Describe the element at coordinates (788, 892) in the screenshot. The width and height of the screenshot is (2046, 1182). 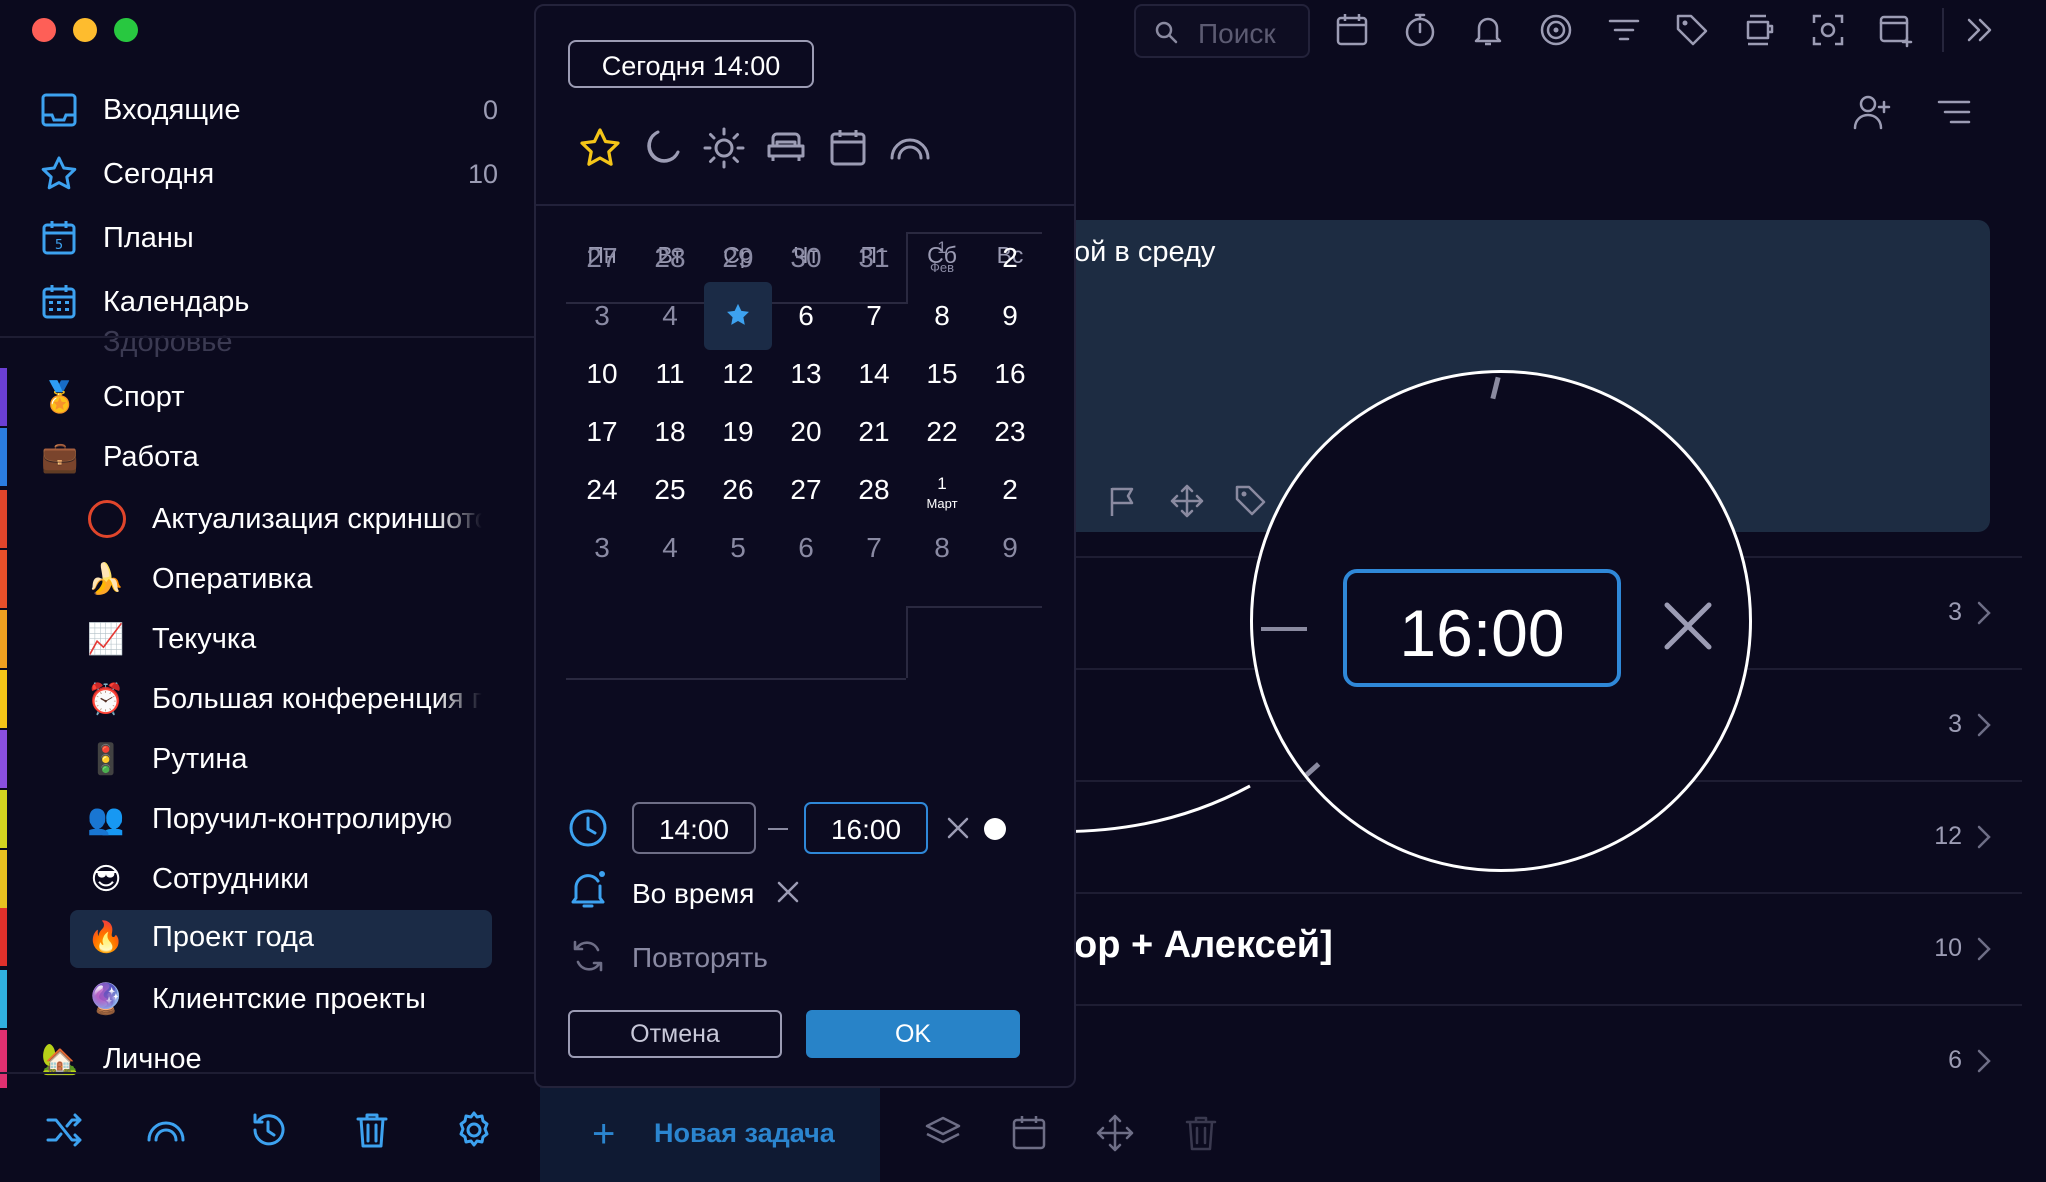
I see `clear-reminder-icon` at that location.